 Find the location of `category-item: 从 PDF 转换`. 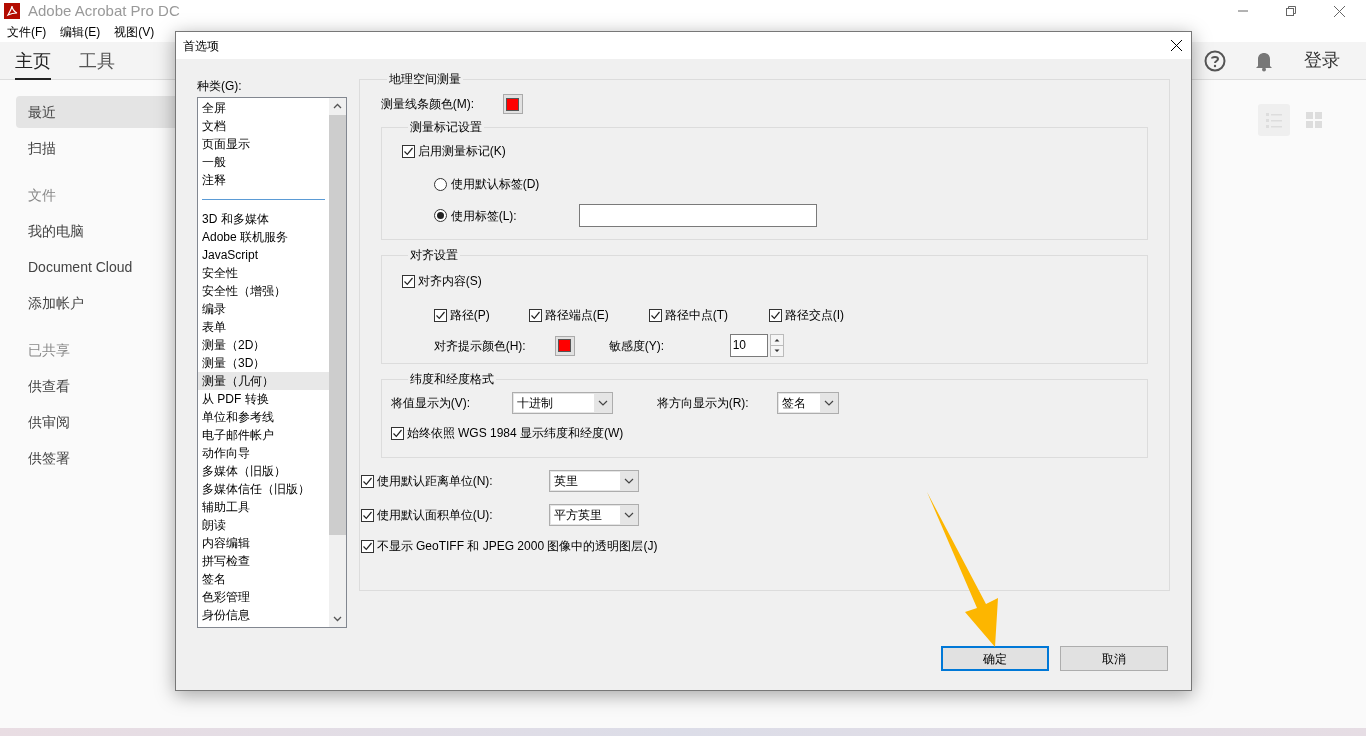

category-item: 从 PDF 转换 is located at coordinates (263, 399).